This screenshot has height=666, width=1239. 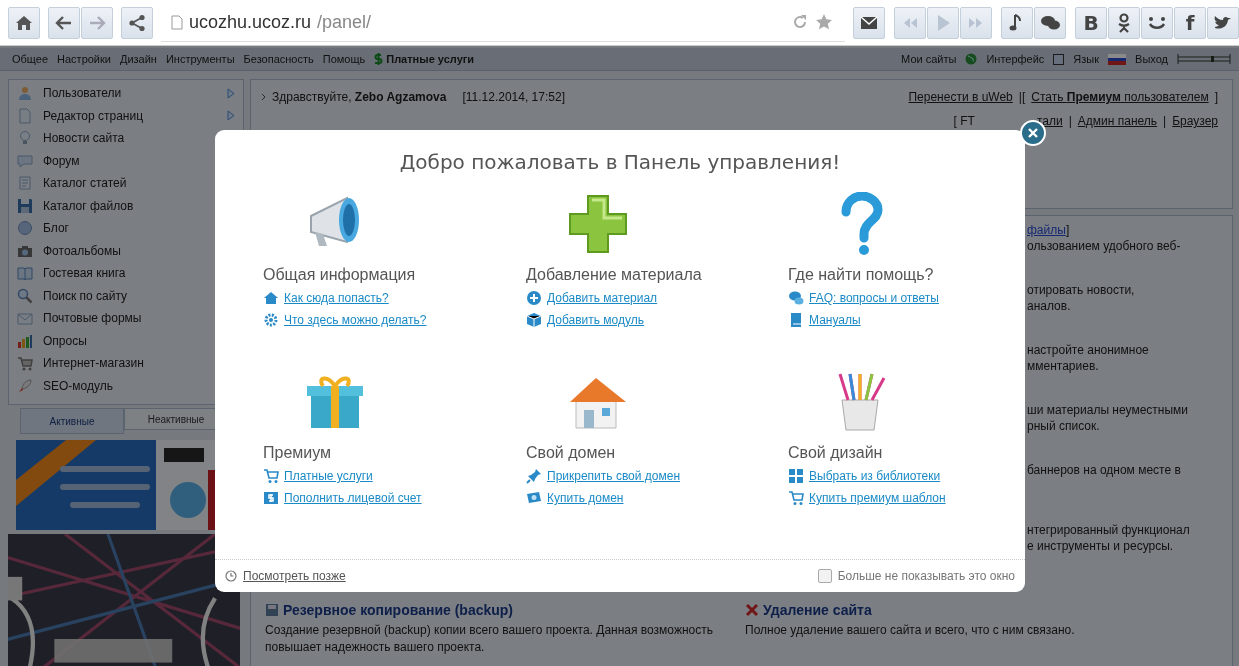 What do you see at coordinates (278, 59) in the screenshot?
I see `menu-item: Безопасность` at bounding box center [278, 59].